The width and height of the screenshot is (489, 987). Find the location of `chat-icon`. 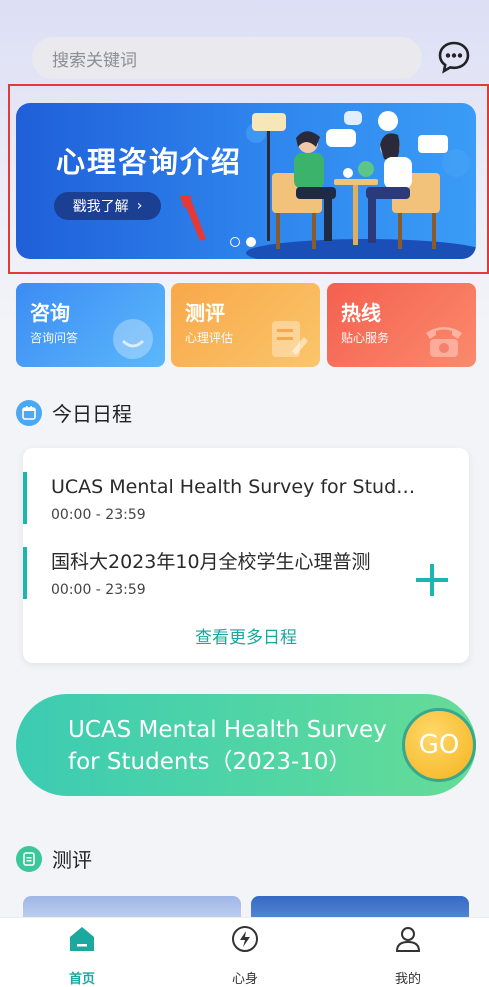

chat-icon is located at coordinates (454, 57).